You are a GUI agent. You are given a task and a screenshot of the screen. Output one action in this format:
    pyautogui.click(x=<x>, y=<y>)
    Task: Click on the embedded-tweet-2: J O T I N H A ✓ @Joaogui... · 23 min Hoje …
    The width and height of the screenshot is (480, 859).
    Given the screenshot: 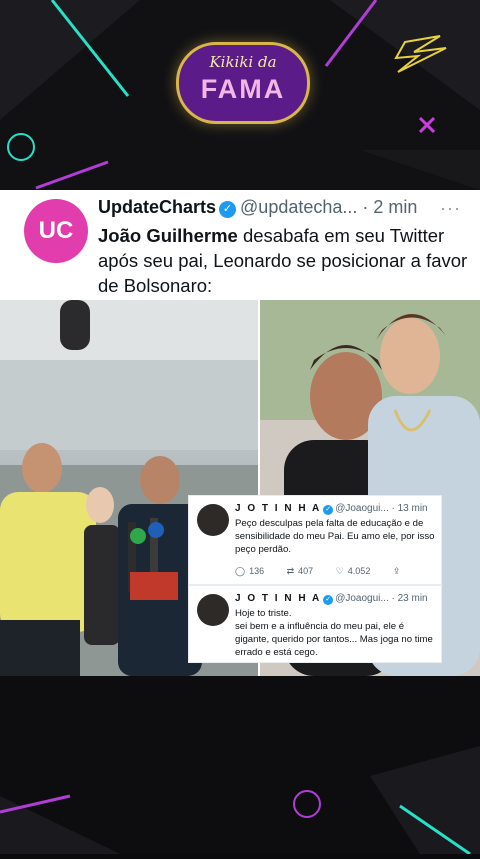 What is the action you would take?
    pyautogui.click(x=315, y=624)
    